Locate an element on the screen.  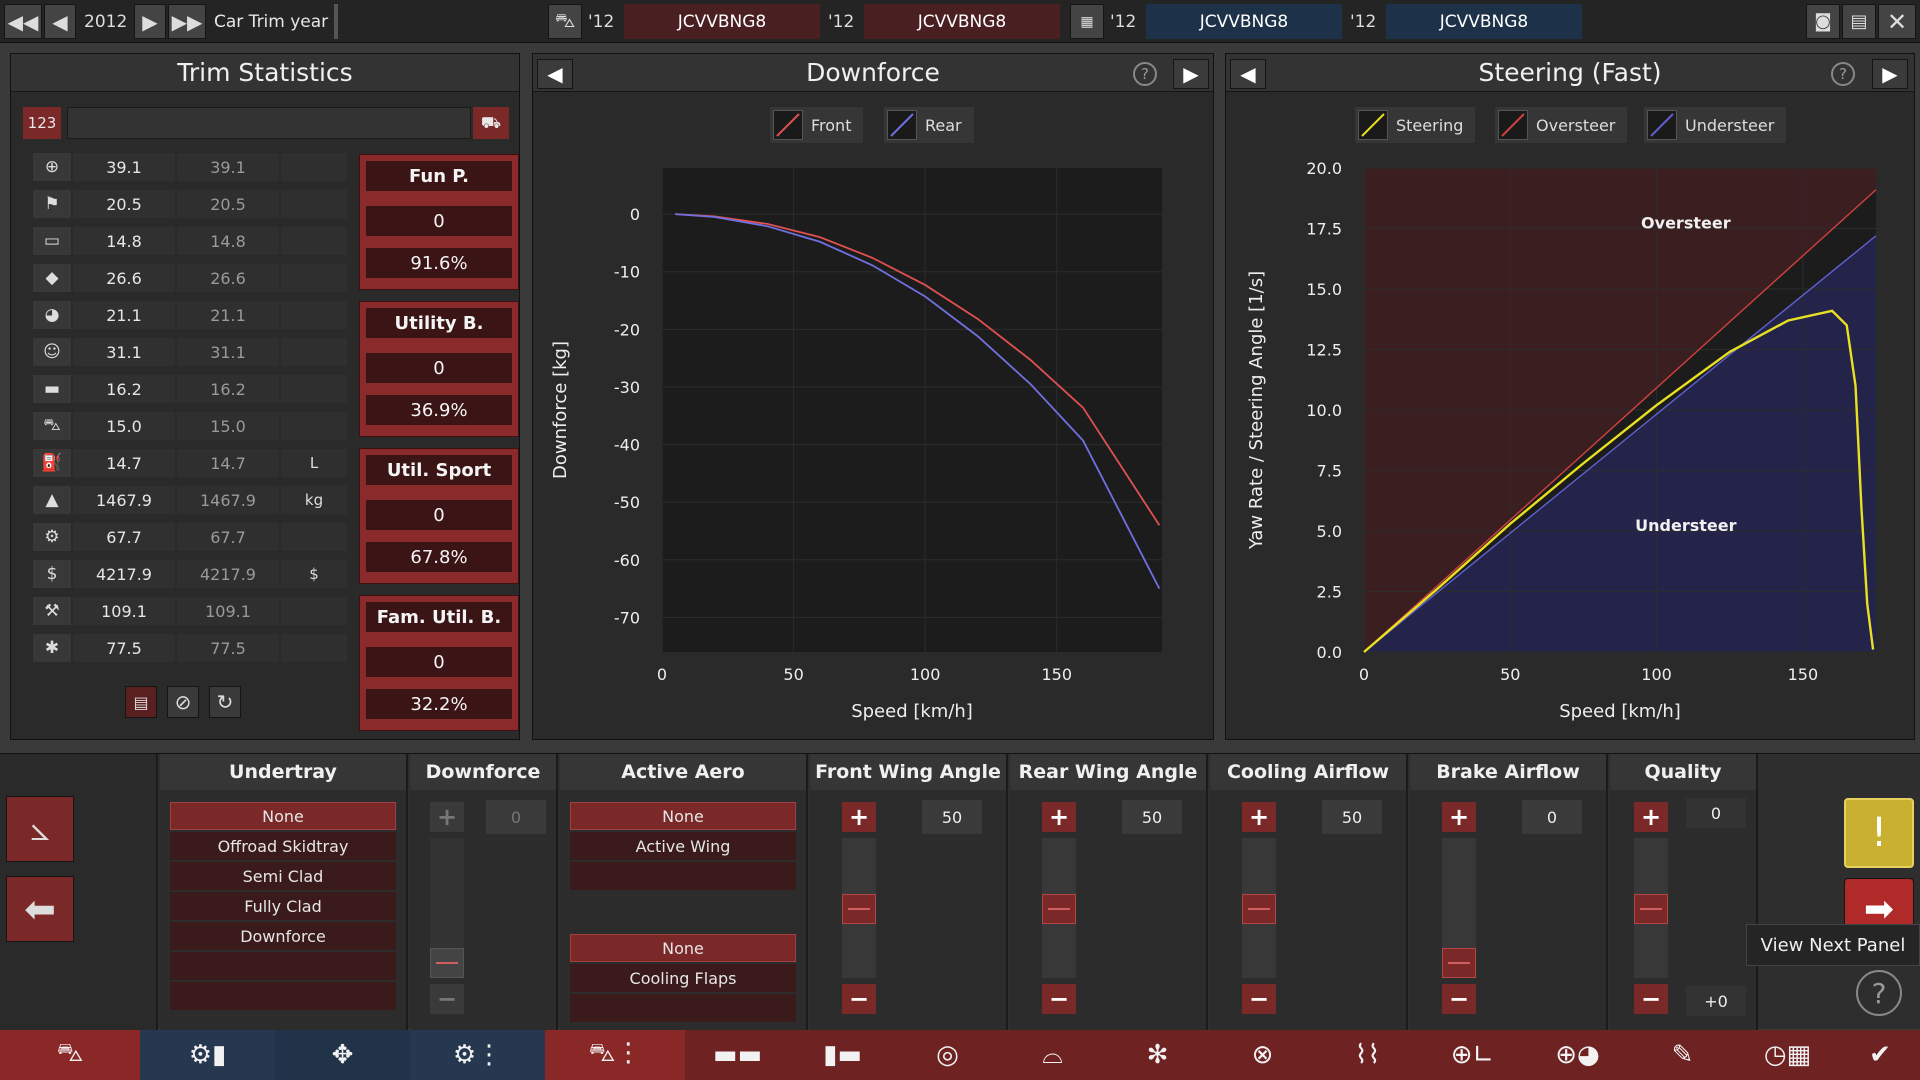
nav-aero-icon: ⌓ is located at coordinates (1052, 1055).